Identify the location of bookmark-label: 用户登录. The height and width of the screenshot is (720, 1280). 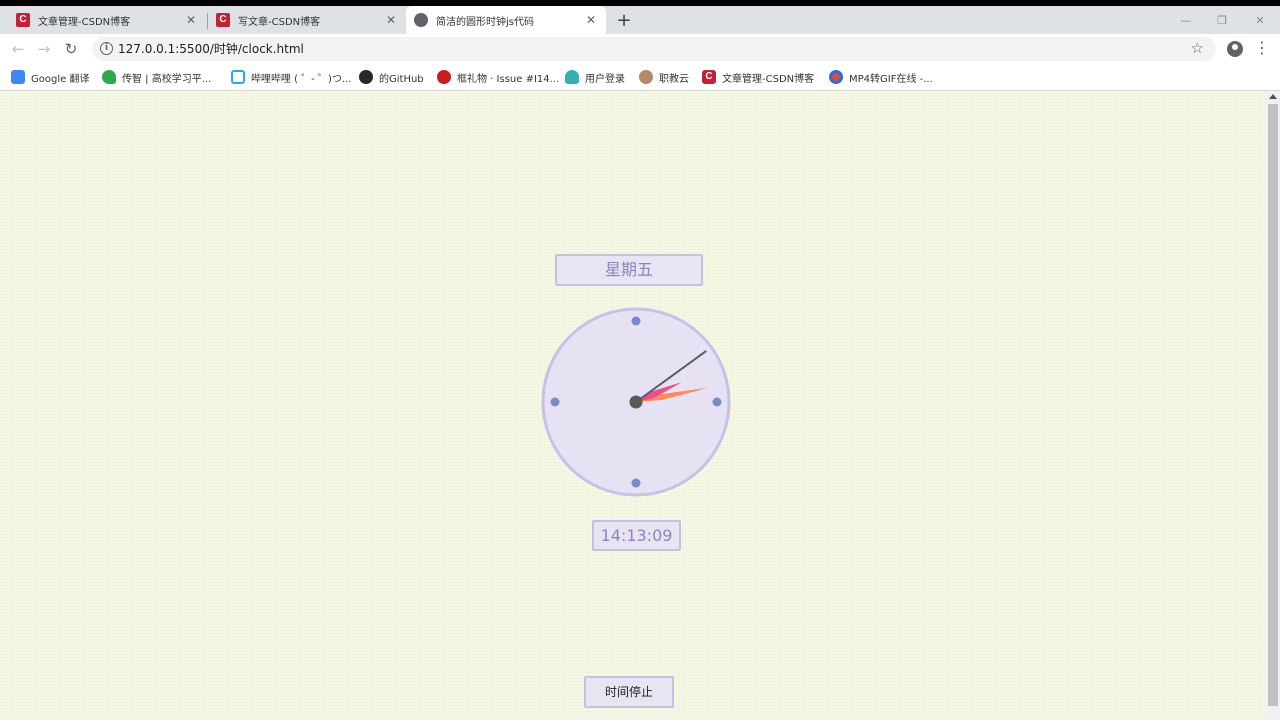
(605, 79).